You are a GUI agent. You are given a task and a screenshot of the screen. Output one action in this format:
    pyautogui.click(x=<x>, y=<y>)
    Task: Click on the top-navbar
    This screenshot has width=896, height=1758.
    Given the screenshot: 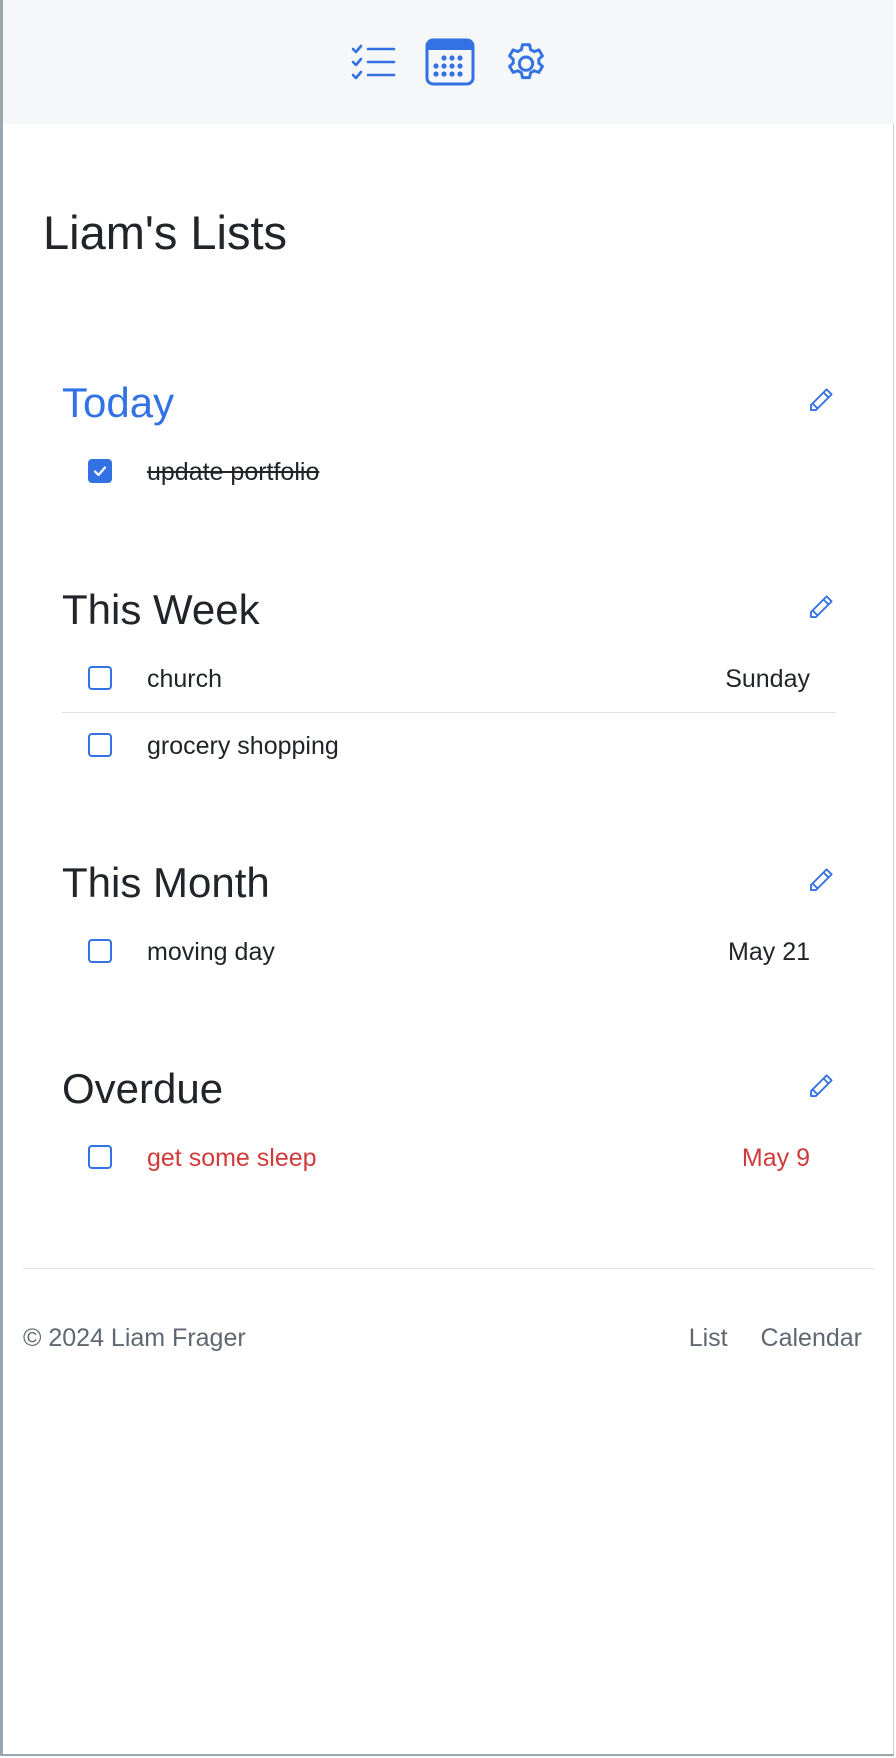 What is the action you would take?
    pyautogui.click(x=448, y=62)
    